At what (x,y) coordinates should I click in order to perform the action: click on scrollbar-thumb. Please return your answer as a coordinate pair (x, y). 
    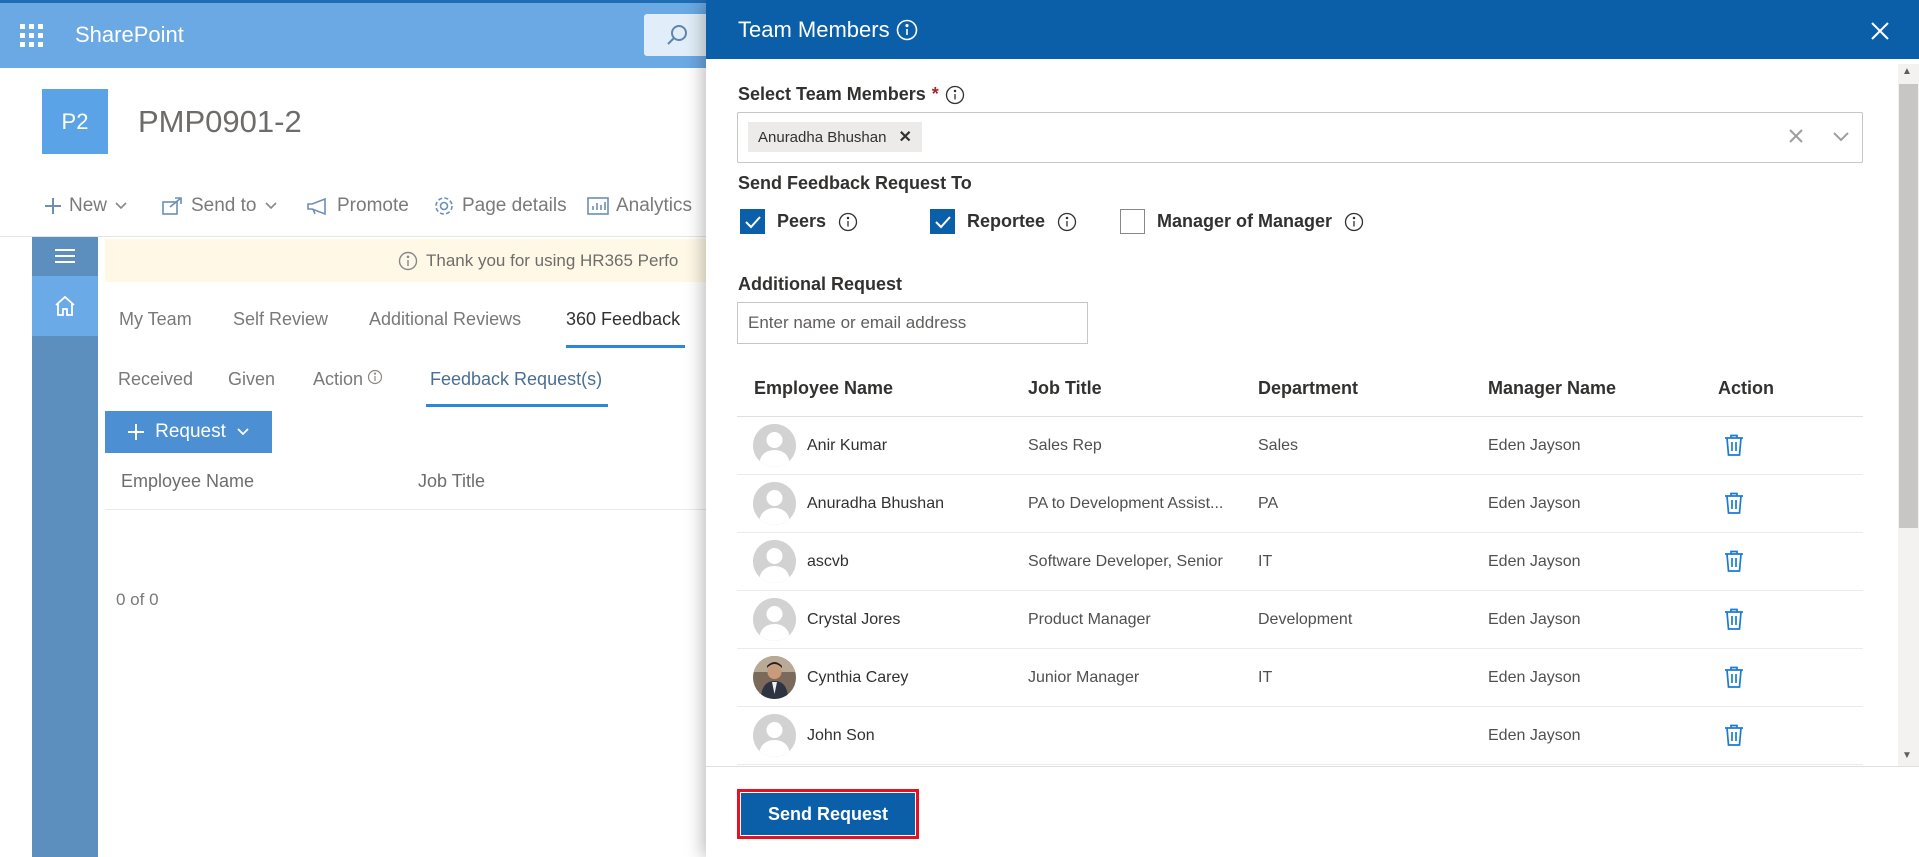
    Looking at the image, I should click on (1908, 306).